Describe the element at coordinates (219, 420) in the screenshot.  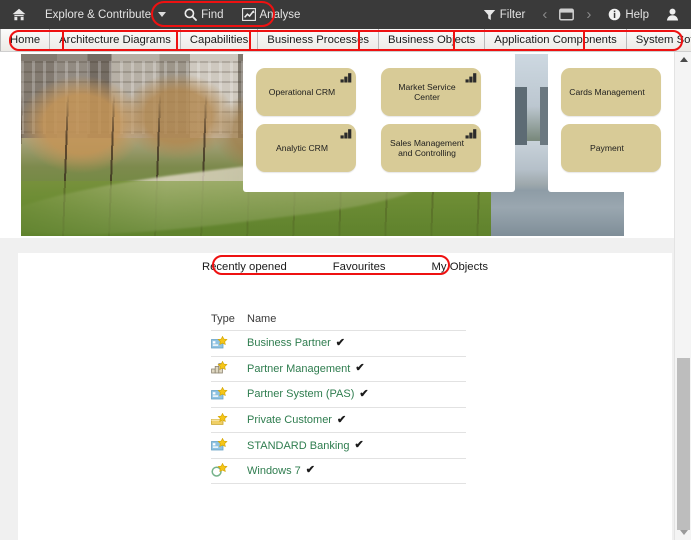
I see `business-process-icon` at that location.